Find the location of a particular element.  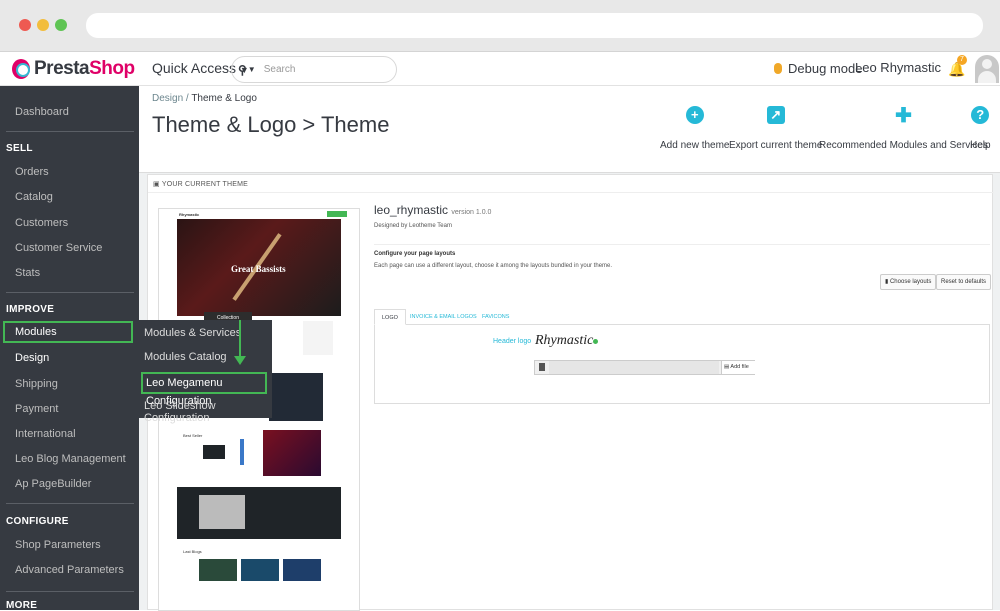

tab-favicons: FAVICONS is located at coordinates (495, 317).